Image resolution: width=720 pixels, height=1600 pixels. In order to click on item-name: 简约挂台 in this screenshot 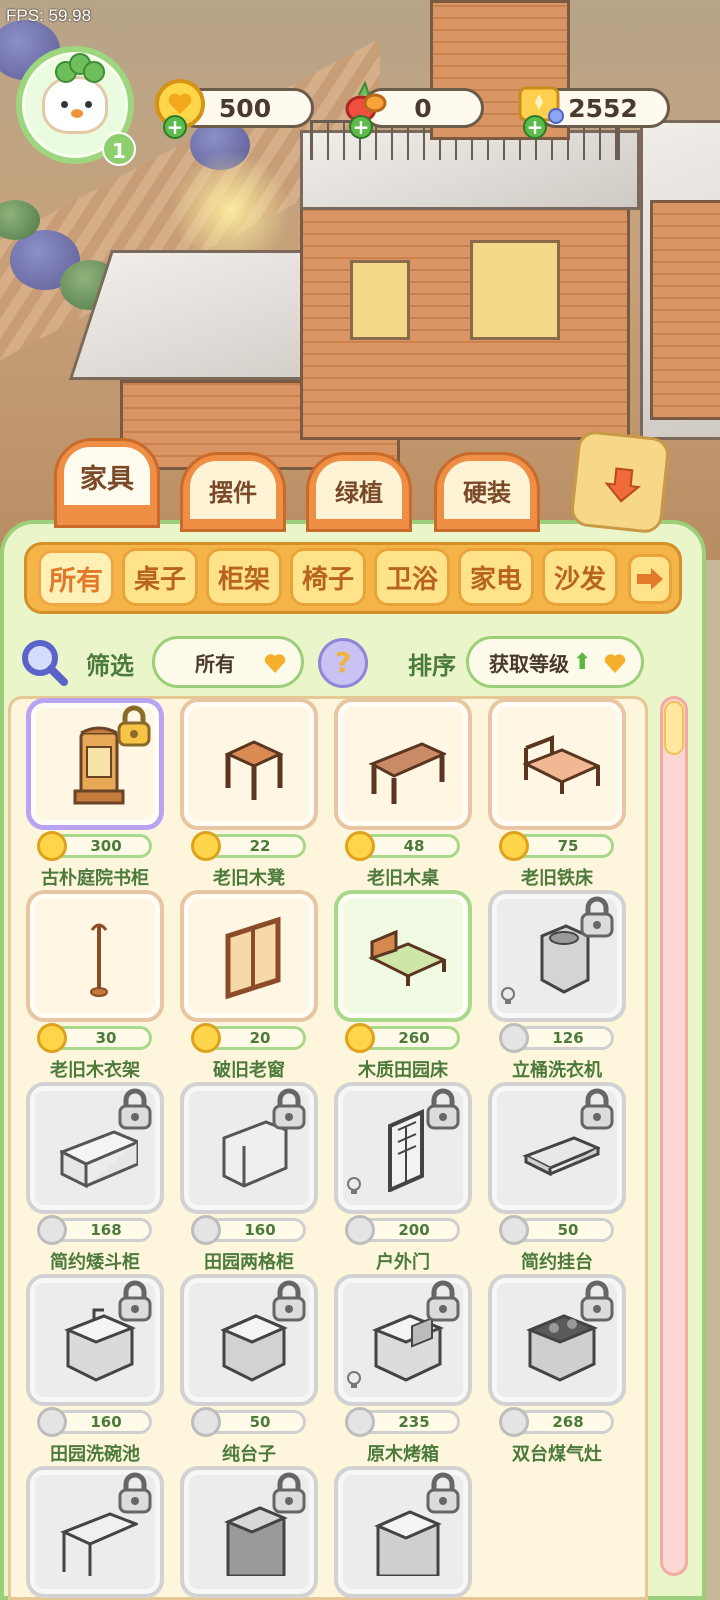, I will do `click(557, 1262)`.